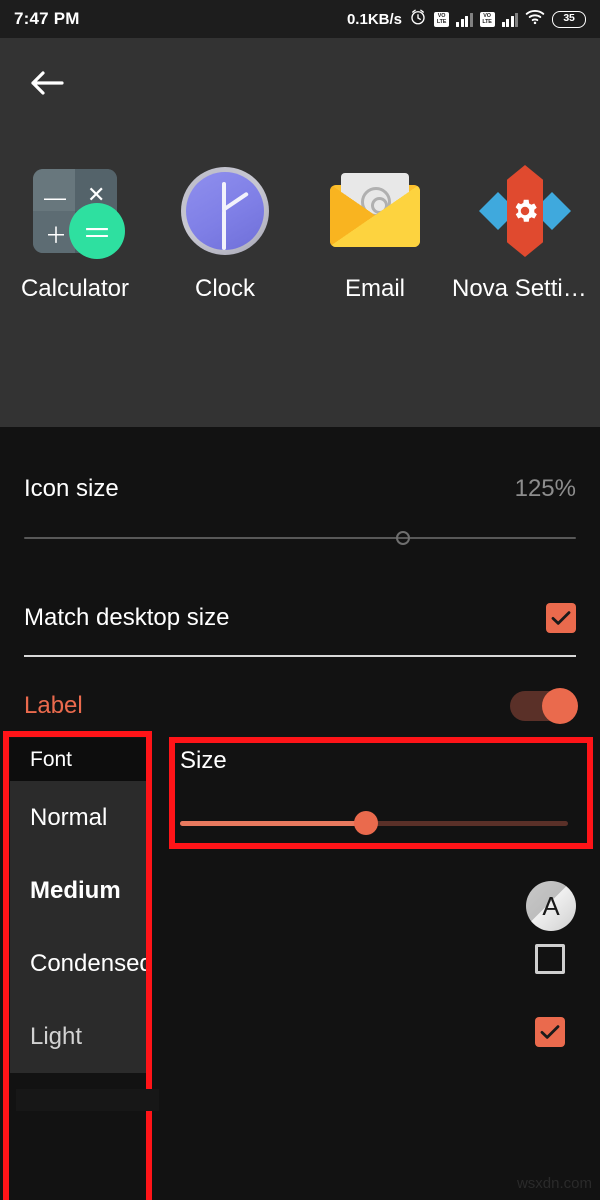 The width and height of the screenshot is (600, 1200). I want to click on label-color-swatch: A, so click(551, 906).